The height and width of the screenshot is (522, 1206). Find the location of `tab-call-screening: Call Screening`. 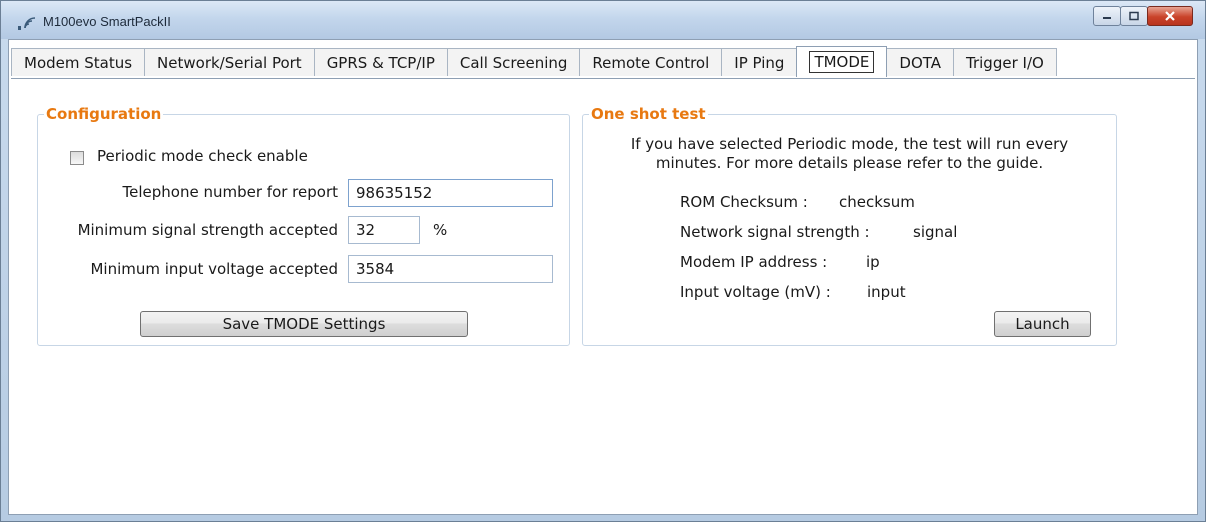

tab-call-screening: Call Screening is located at coordinates (513, 62).